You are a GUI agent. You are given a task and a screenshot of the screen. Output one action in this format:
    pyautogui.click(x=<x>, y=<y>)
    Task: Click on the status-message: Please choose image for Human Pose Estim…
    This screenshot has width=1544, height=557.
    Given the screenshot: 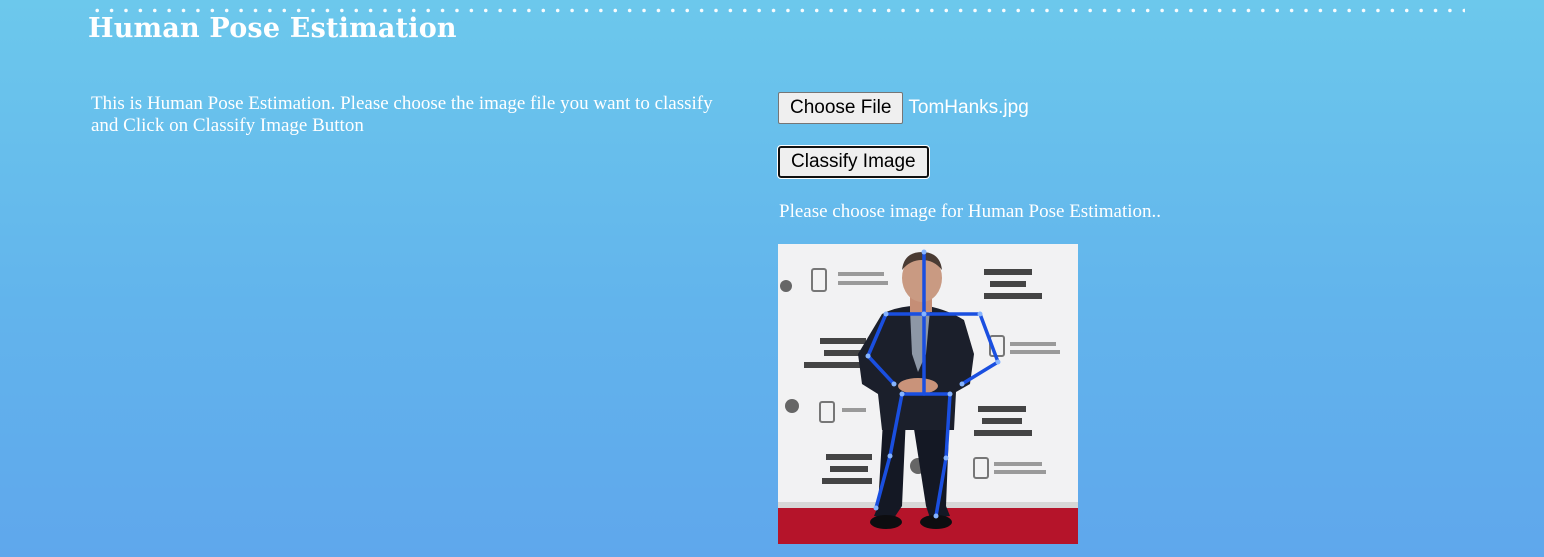 What is the action you would take?
    pyautogui.click(x=970, y=211)
    